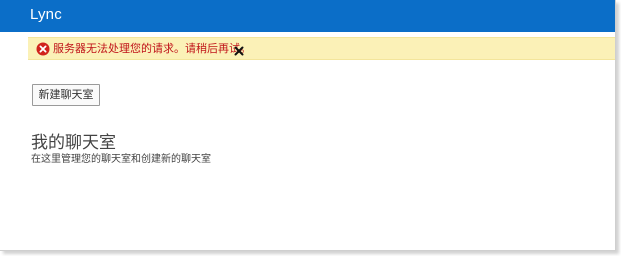 The height and width of the screenshot is (256, 621). What do you see at coordinates (321, 48) in the screenshot?
I see `error-banner: 服务器无法处理您的请求。请稍后再试。` at bounding box center [321, 48].